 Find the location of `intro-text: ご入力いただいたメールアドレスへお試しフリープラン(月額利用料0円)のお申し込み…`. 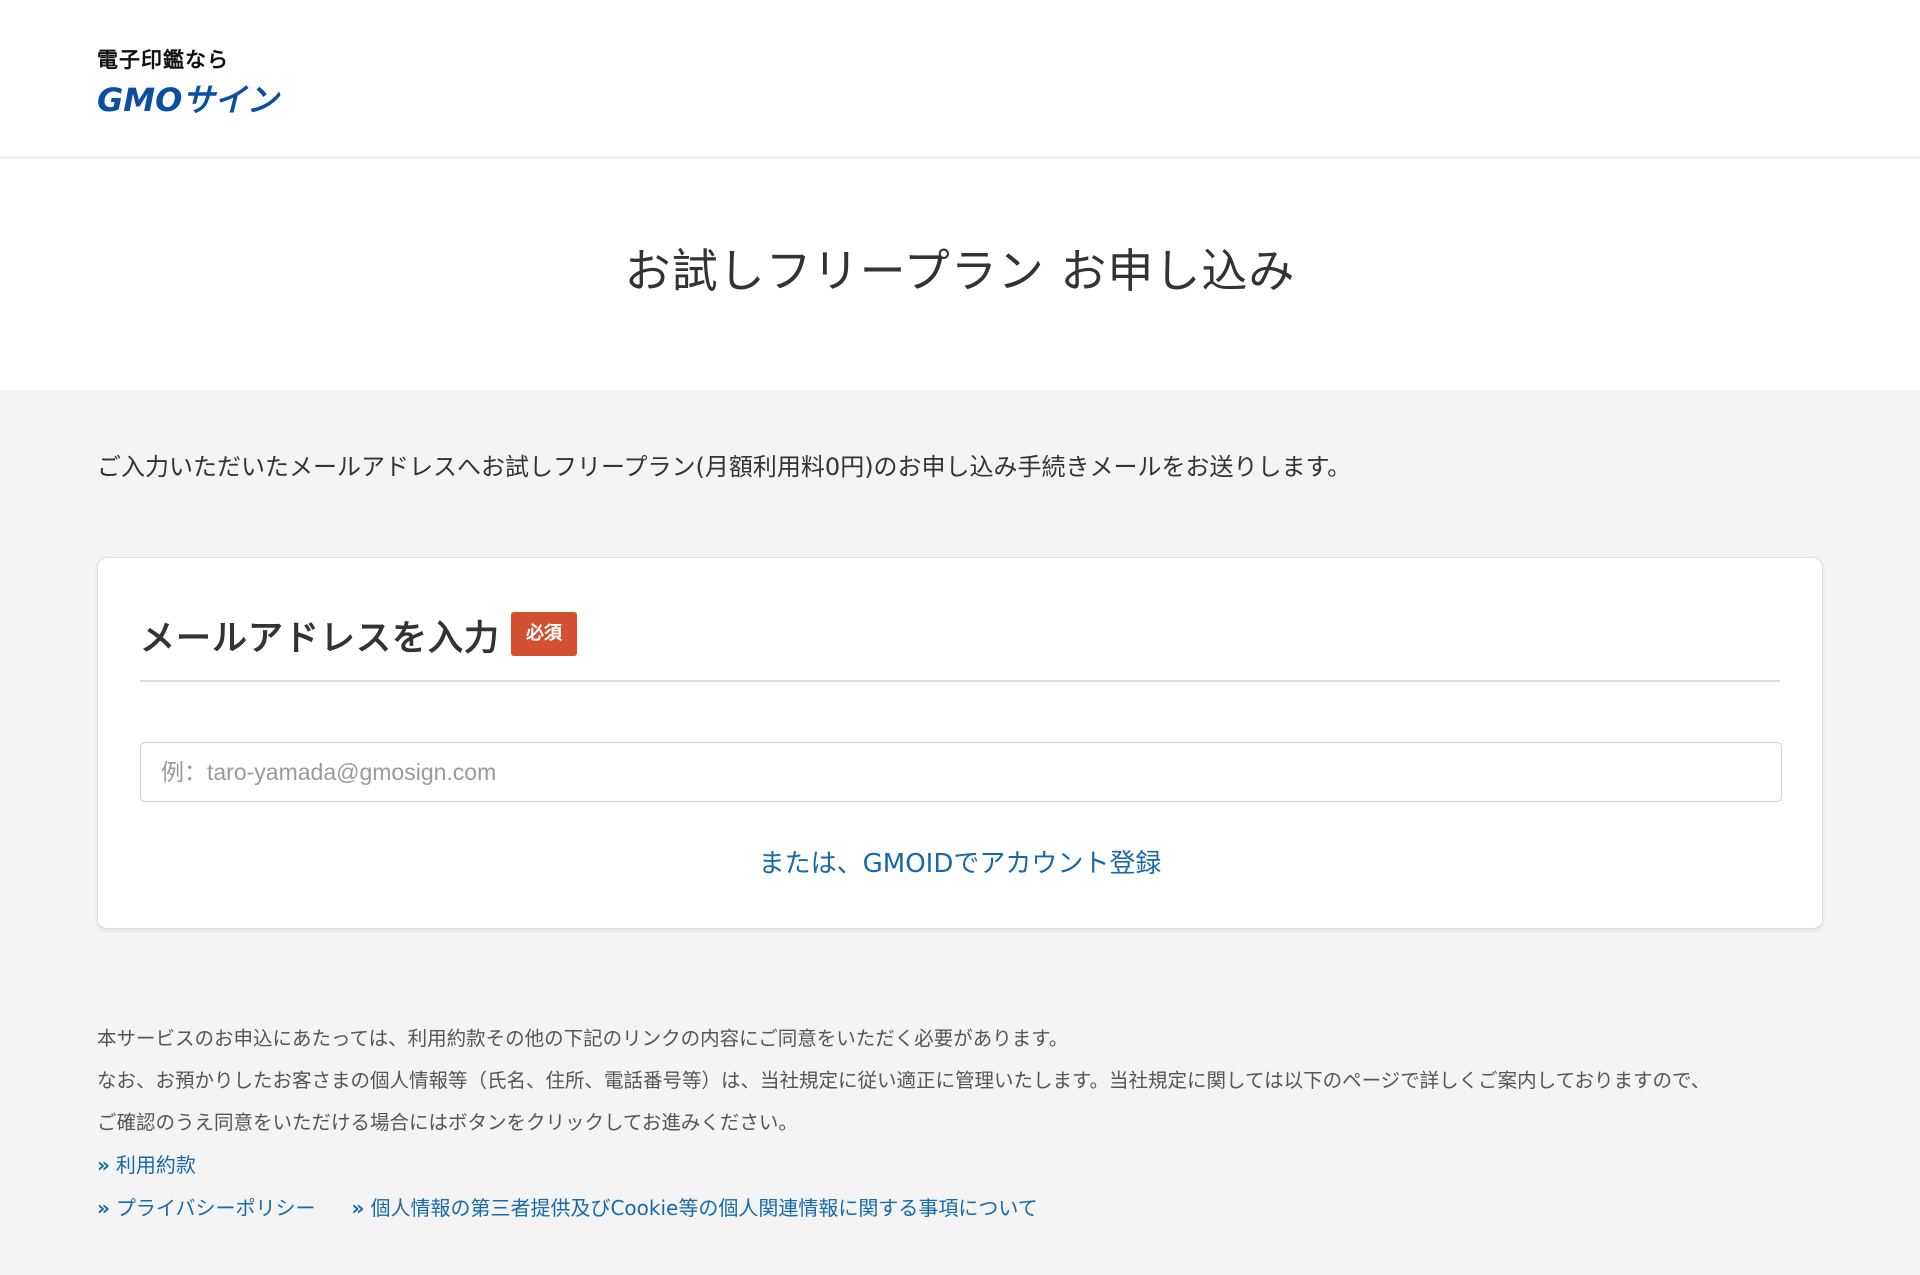

intro-text: ご入力いただいたメールアドレスへお試しフリープラン(月額利用料0円)のお申し込み… is located at coordinates (724, 467).